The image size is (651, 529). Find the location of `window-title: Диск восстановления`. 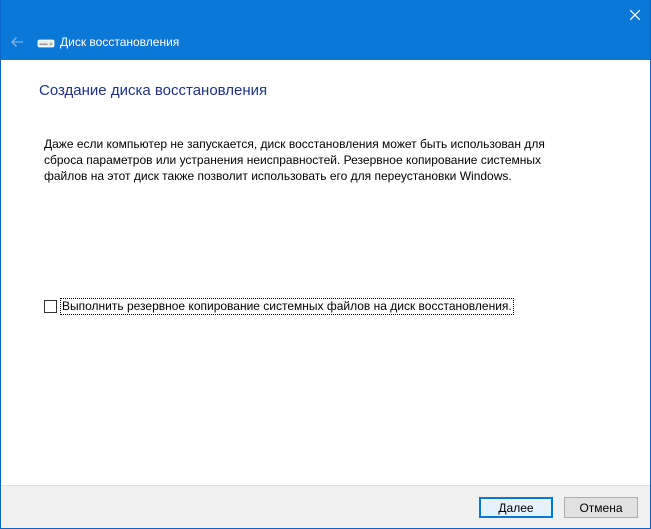

window-title: Диск восстановления is located at coordinates (120, 42).